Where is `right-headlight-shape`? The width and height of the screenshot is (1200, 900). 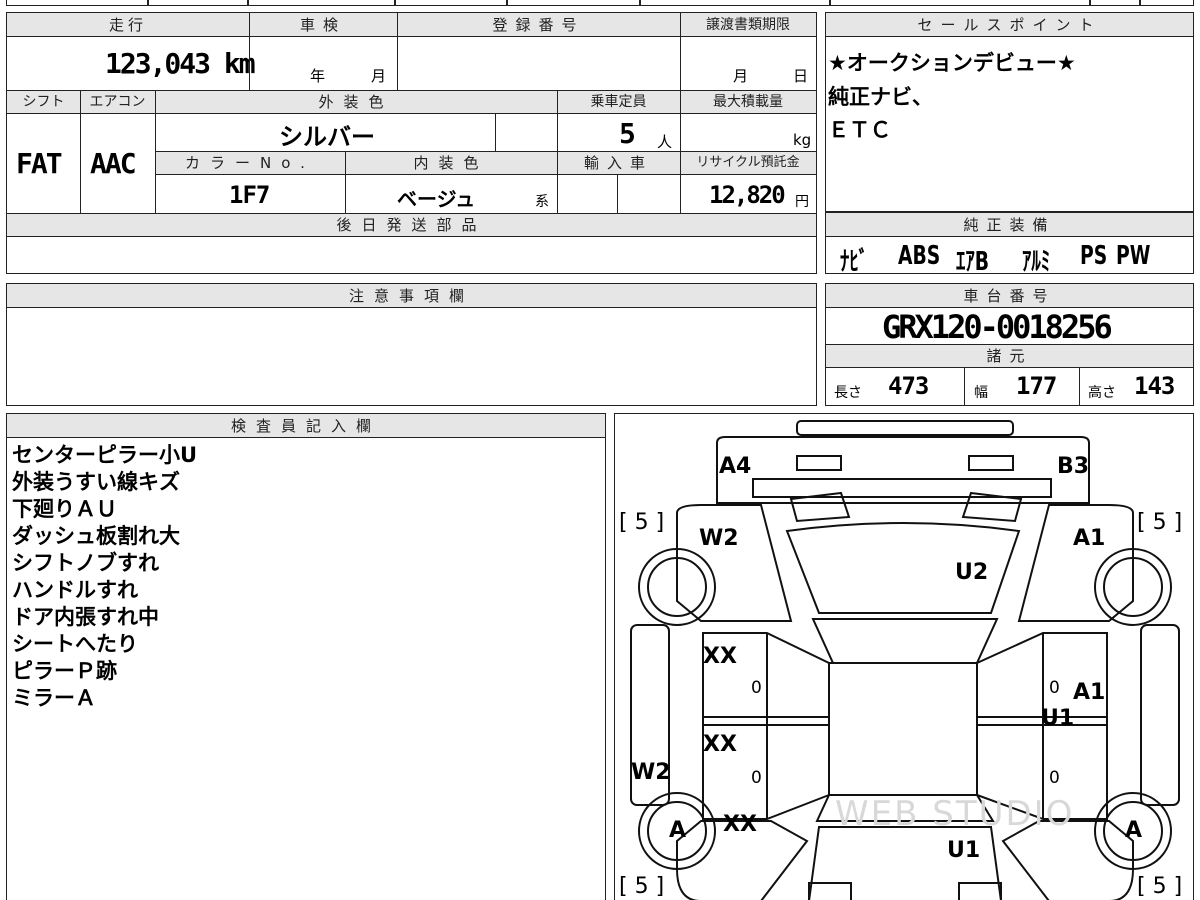 right-headlight-shape is located at coordinates (991, 463).